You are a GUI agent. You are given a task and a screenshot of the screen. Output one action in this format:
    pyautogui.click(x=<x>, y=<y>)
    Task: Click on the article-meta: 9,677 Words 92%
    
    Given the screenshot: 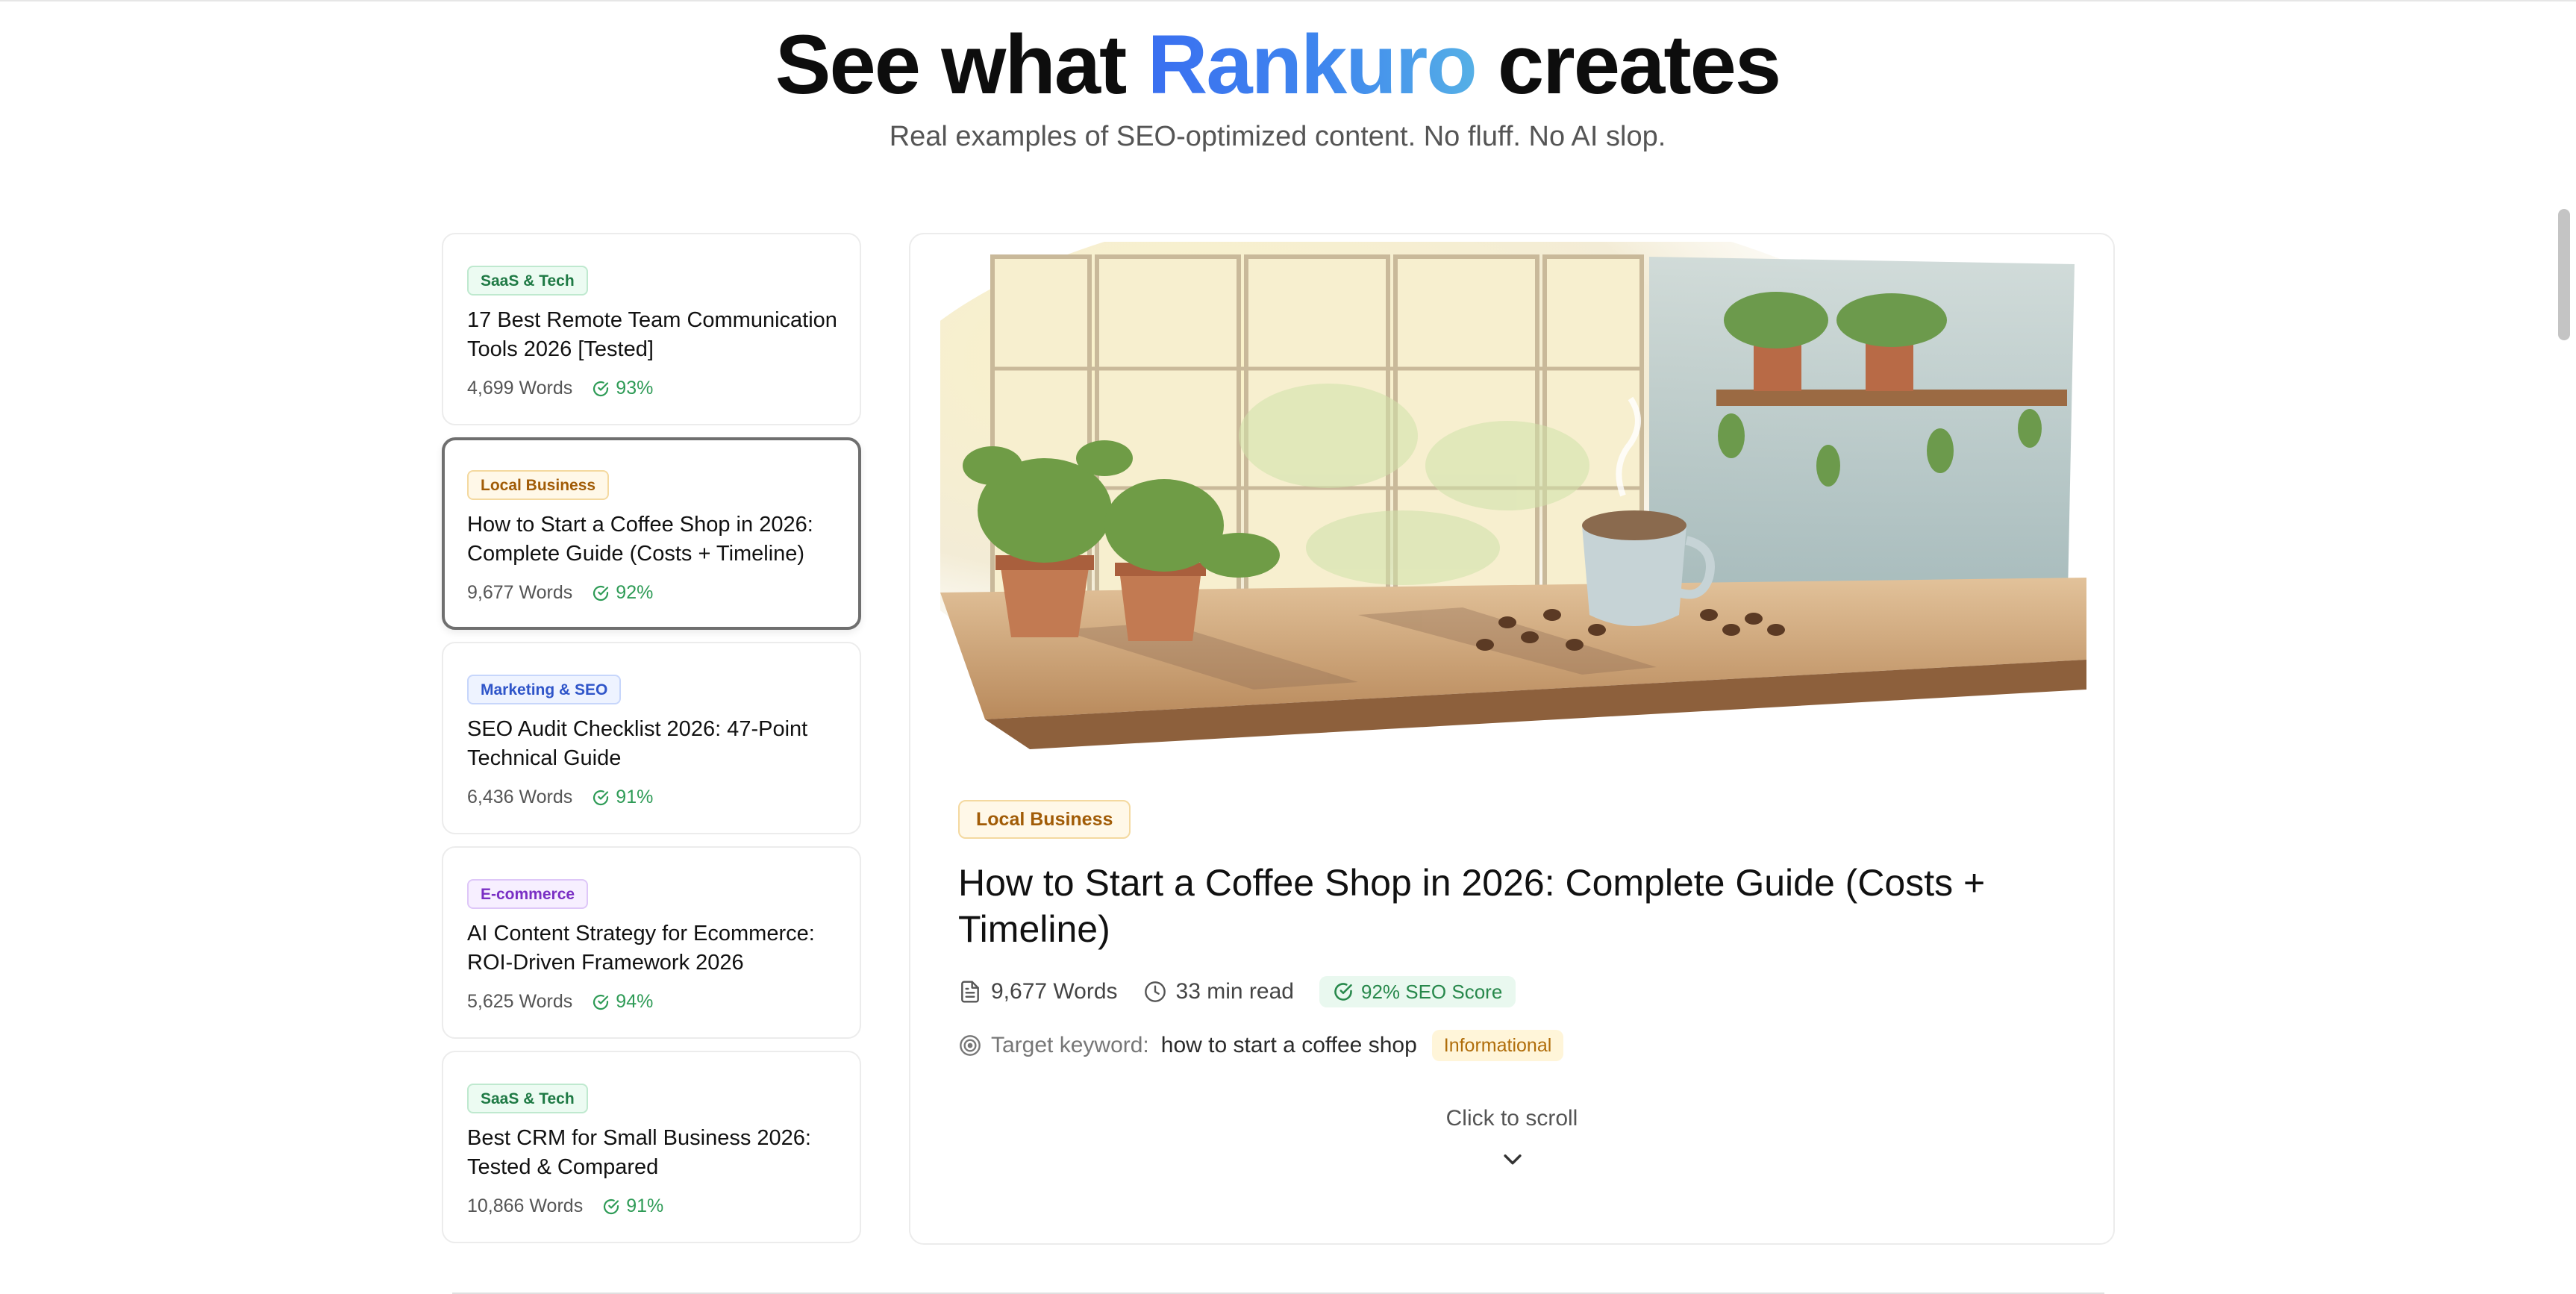 What is the action you would take?
    pyautogui.click(x=560, y=593)
    